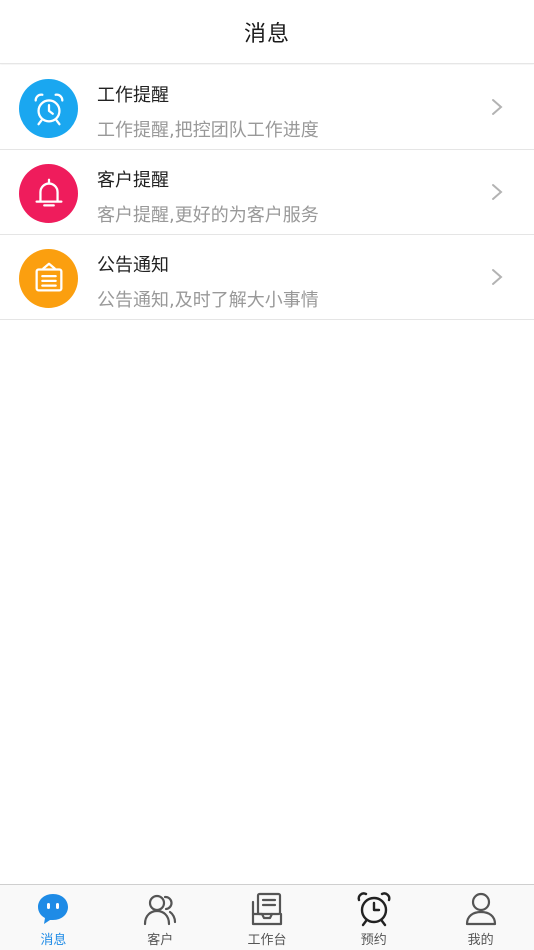 The image size is (534, 950). What do you see at coordinates (160, 910) in the screenshot?
I see `customers-icon` at bounding box center [160, 910].